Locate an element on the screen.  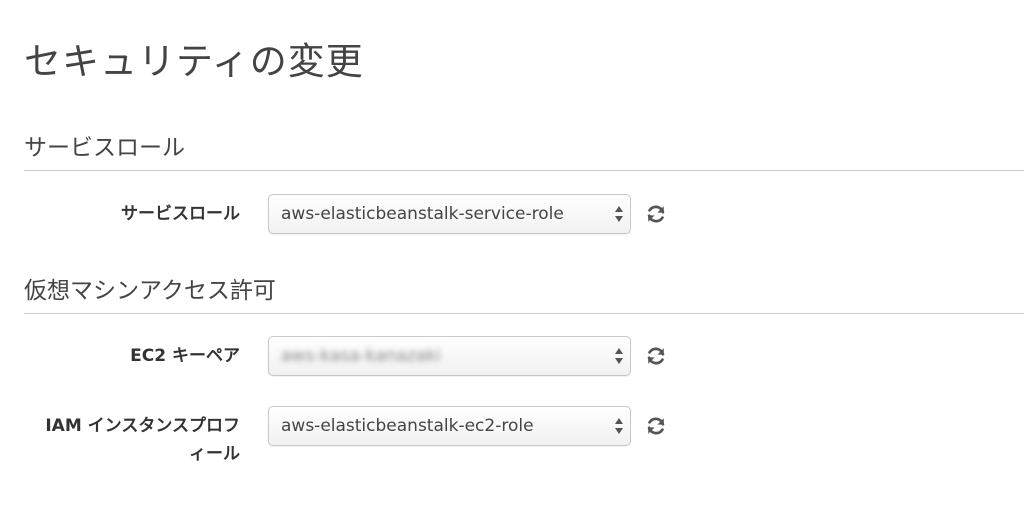
refresh-ec2-keypair-button is located at coordinates (656, 356).